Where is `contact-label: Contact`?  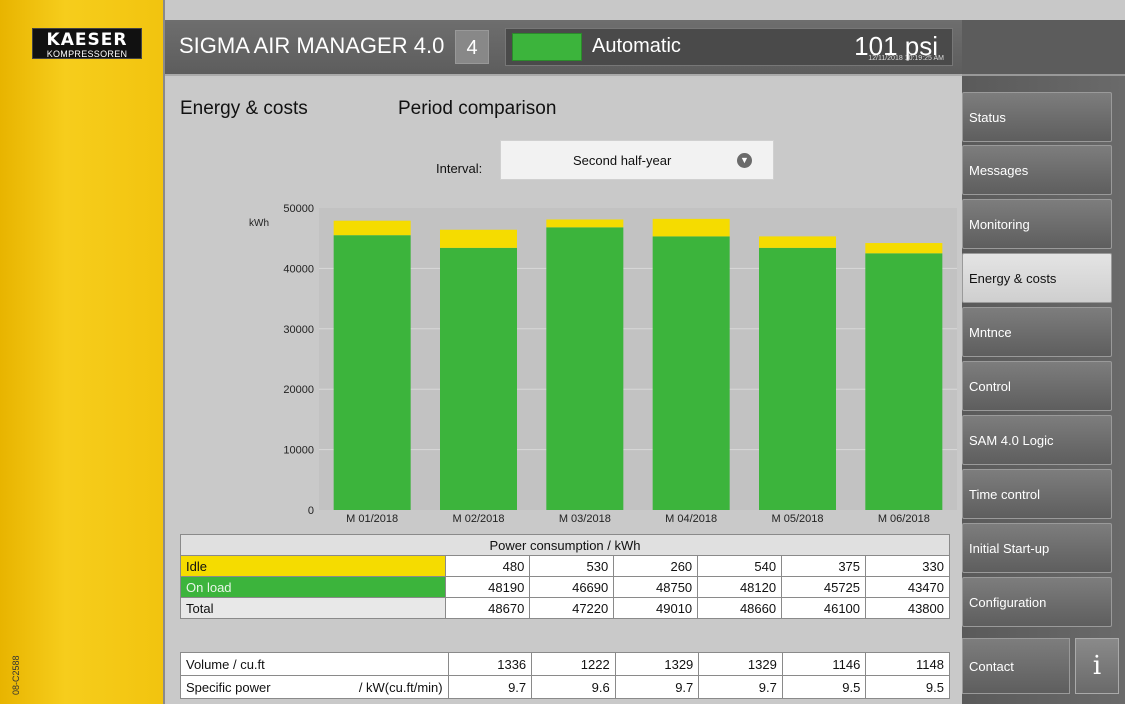
contact-label: Contact is located at coordinates (991, 666).